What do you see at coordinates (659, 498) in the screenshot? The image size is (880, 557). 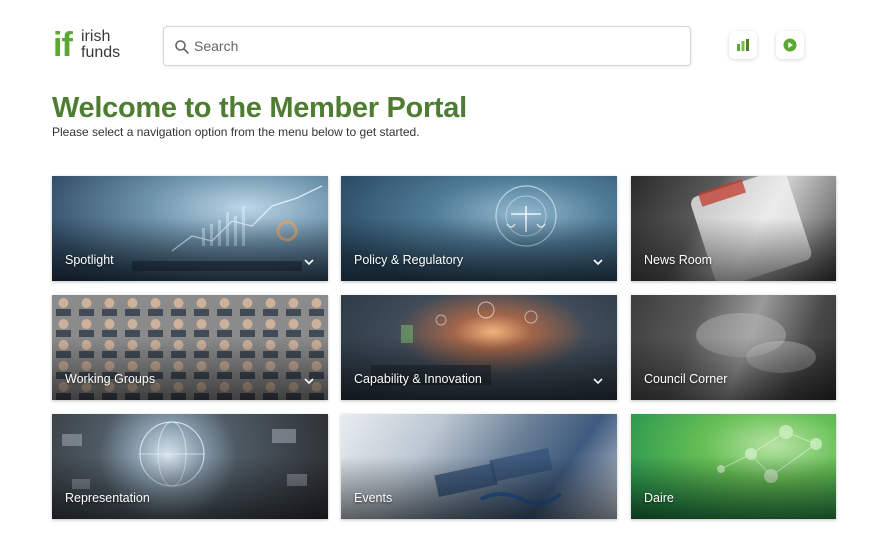 I see `tile-label: Daire` at bounding box center [659, 498].